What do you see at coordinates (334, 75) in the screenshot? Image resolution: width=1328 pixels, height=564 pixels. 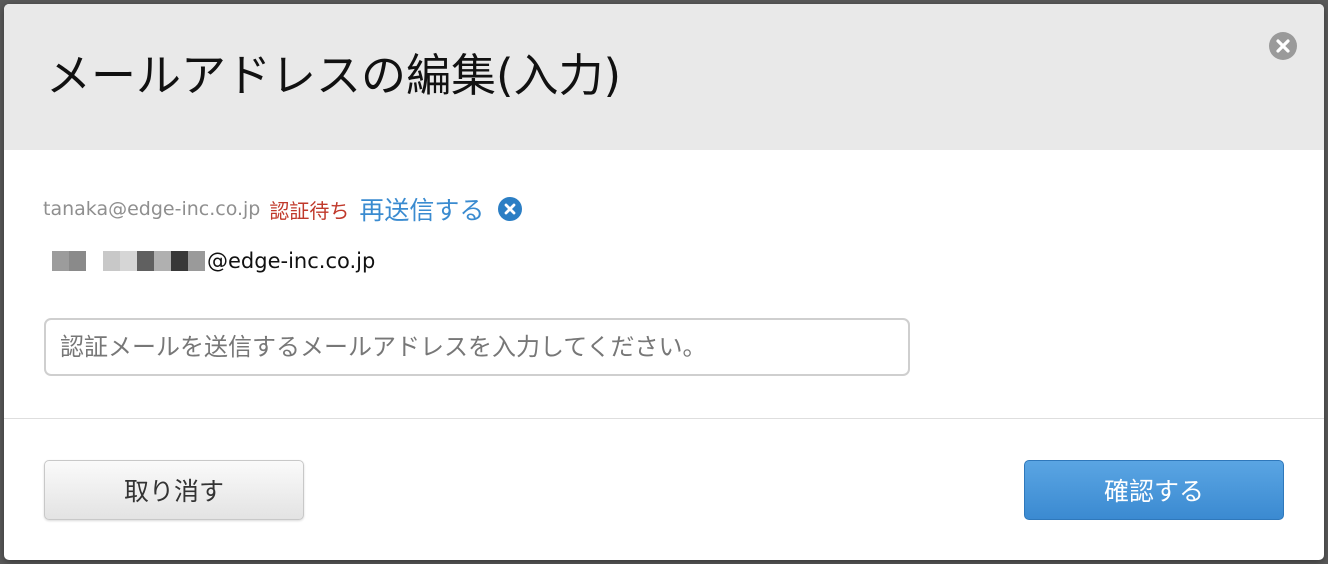 I see `dialog-title: メールアドレスの編集(入力)` at bounding box center [334, 75].